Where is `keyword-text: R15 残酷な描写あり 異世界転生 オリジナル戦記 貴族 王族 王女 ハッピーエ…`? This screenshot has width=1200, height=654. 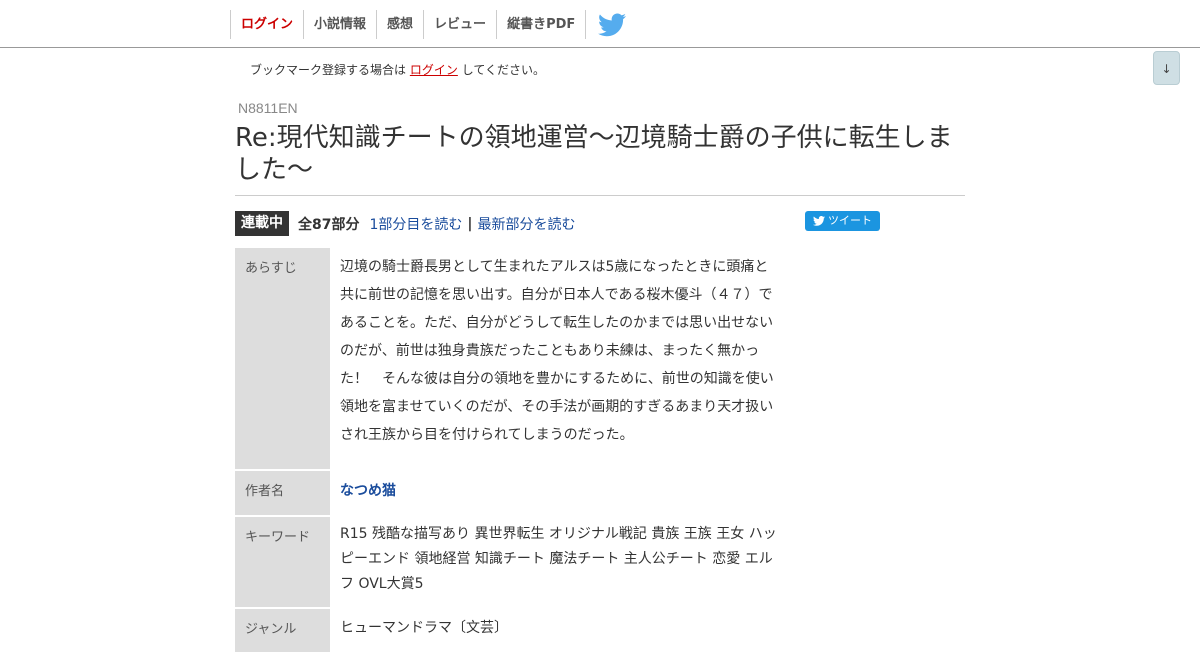
keyword-text: R15 残酷な描写あり 異世界転生 オリジナル戦記 貴族 王族 王女 ハッピーエ… is located at coordinates (558, 559).